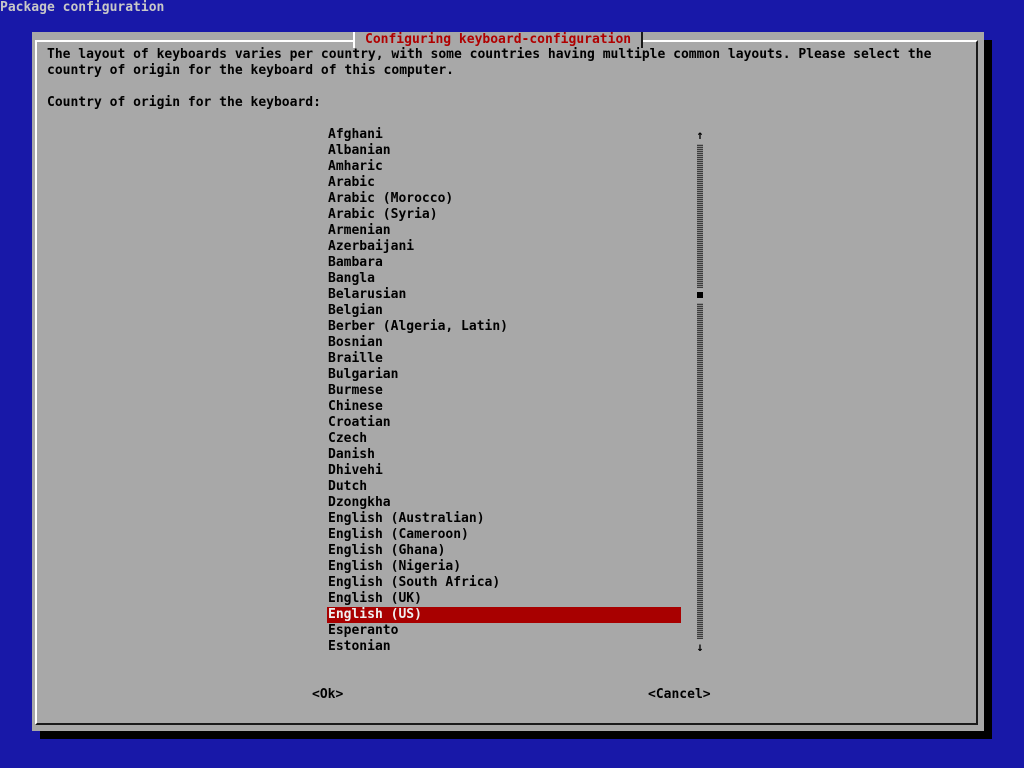 Image resolution: width=1024 pixels, height=768 pixels. I want to click on list-item: Afghani, so click(504, 135).